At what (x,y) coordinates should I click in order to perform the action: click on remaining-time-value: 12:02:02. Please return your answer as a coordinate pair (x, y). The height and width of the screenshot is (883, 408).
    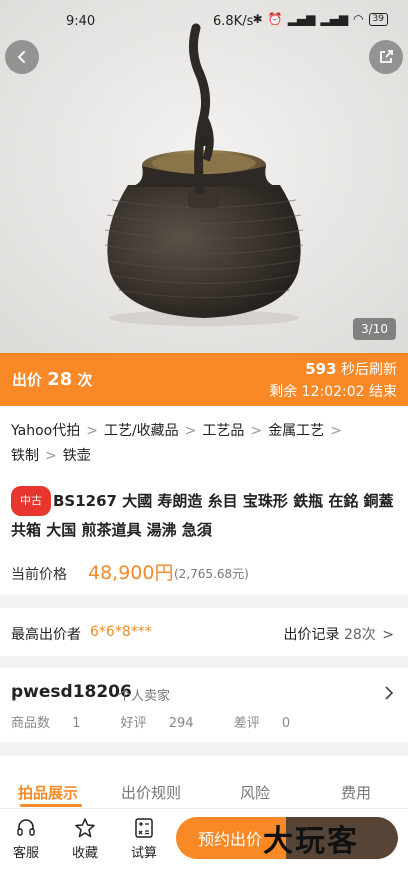
    Looking at the image, I should click on (333, 392).